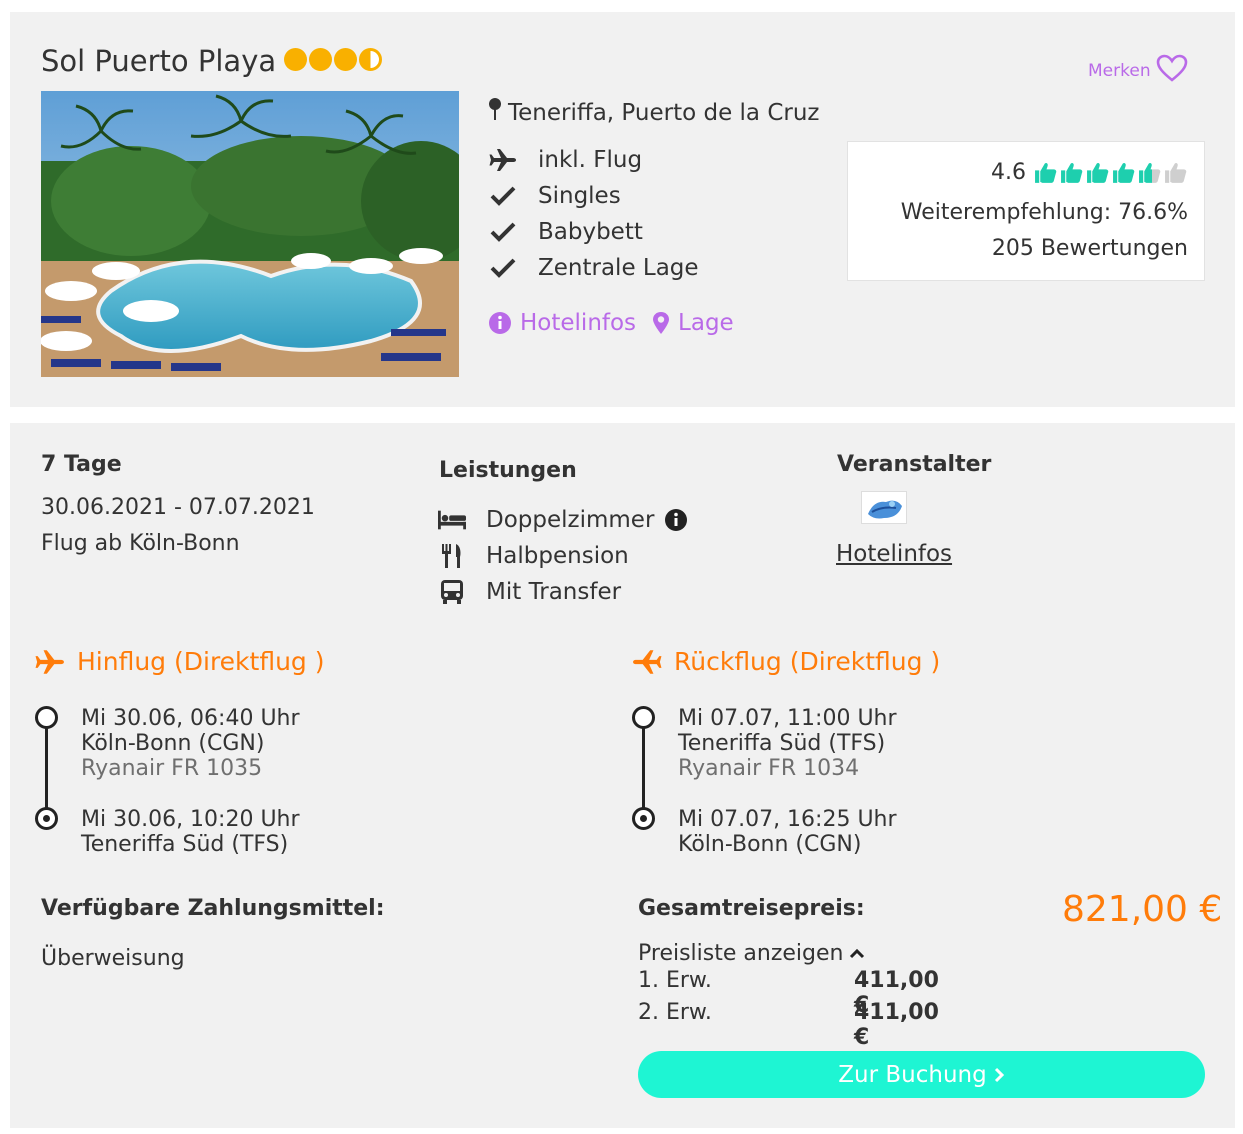 Image resolution: width=1243 pixels, height=1134 pixels. Describe the element at coordinates (661, 323) in the screenshot. I see `location-pin-icon` at that location.